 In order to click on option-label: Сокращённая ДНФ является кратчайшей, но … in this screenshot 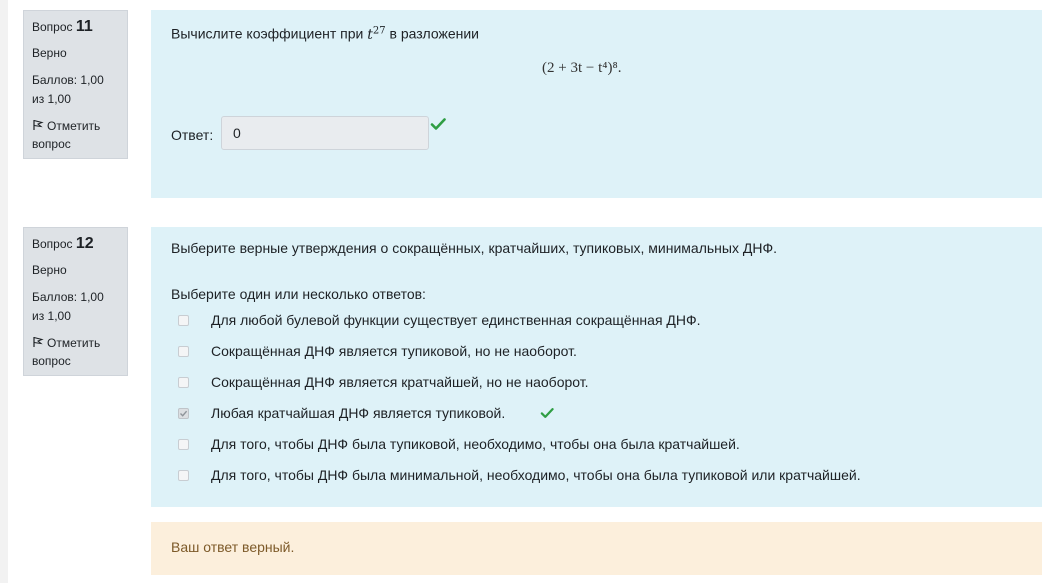, I will do `click(400, 382)`.